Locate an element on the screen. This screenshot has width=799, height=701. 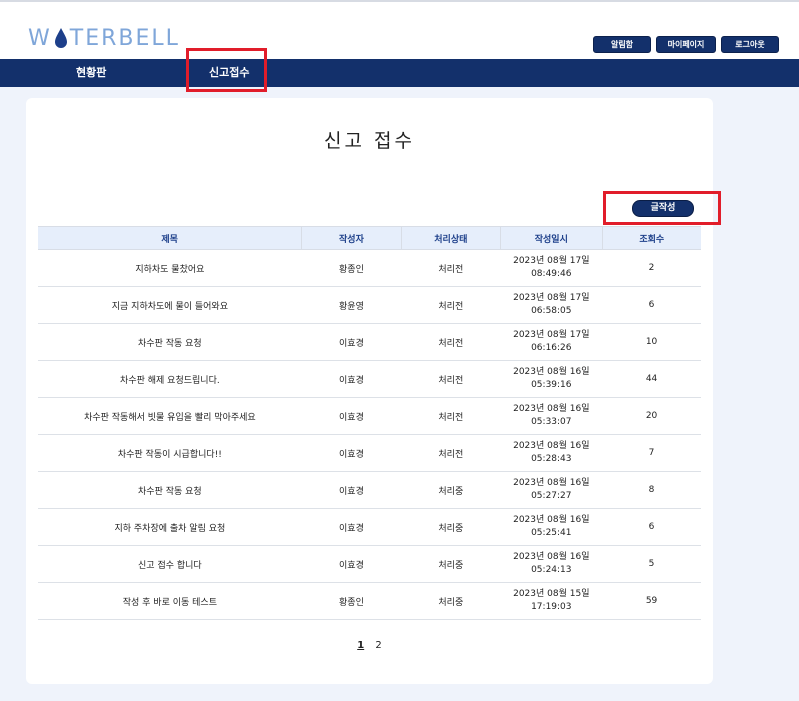
table-header-row: 제목 작성자 처리상태 작성일시 조회수 is located at coordinates (369, 238).